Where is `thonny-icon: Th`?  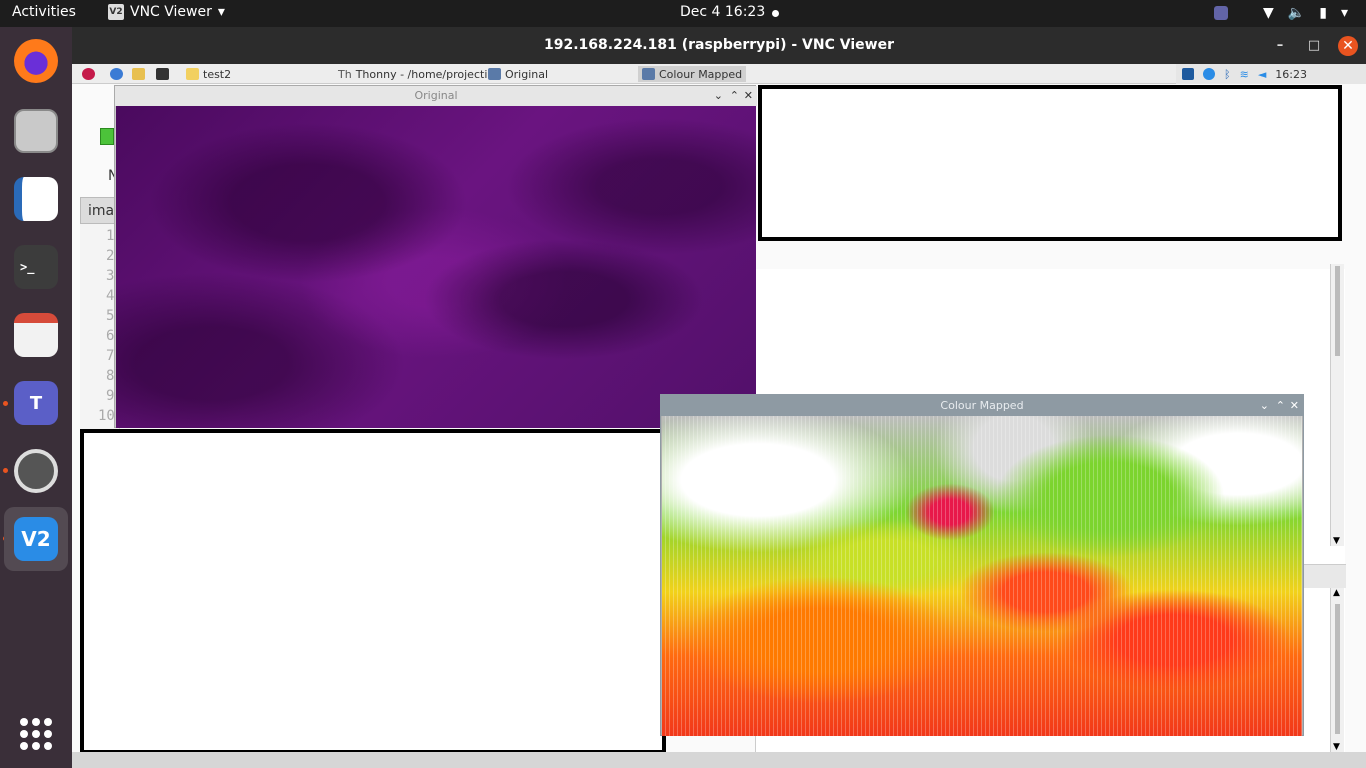 thonny-icon: Th is located at coordinates (345, 74).